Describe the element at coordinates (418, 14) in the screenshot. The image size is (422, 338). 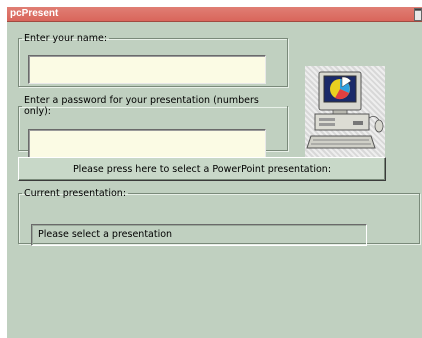
I see `window-control-button: ▔` at that location.